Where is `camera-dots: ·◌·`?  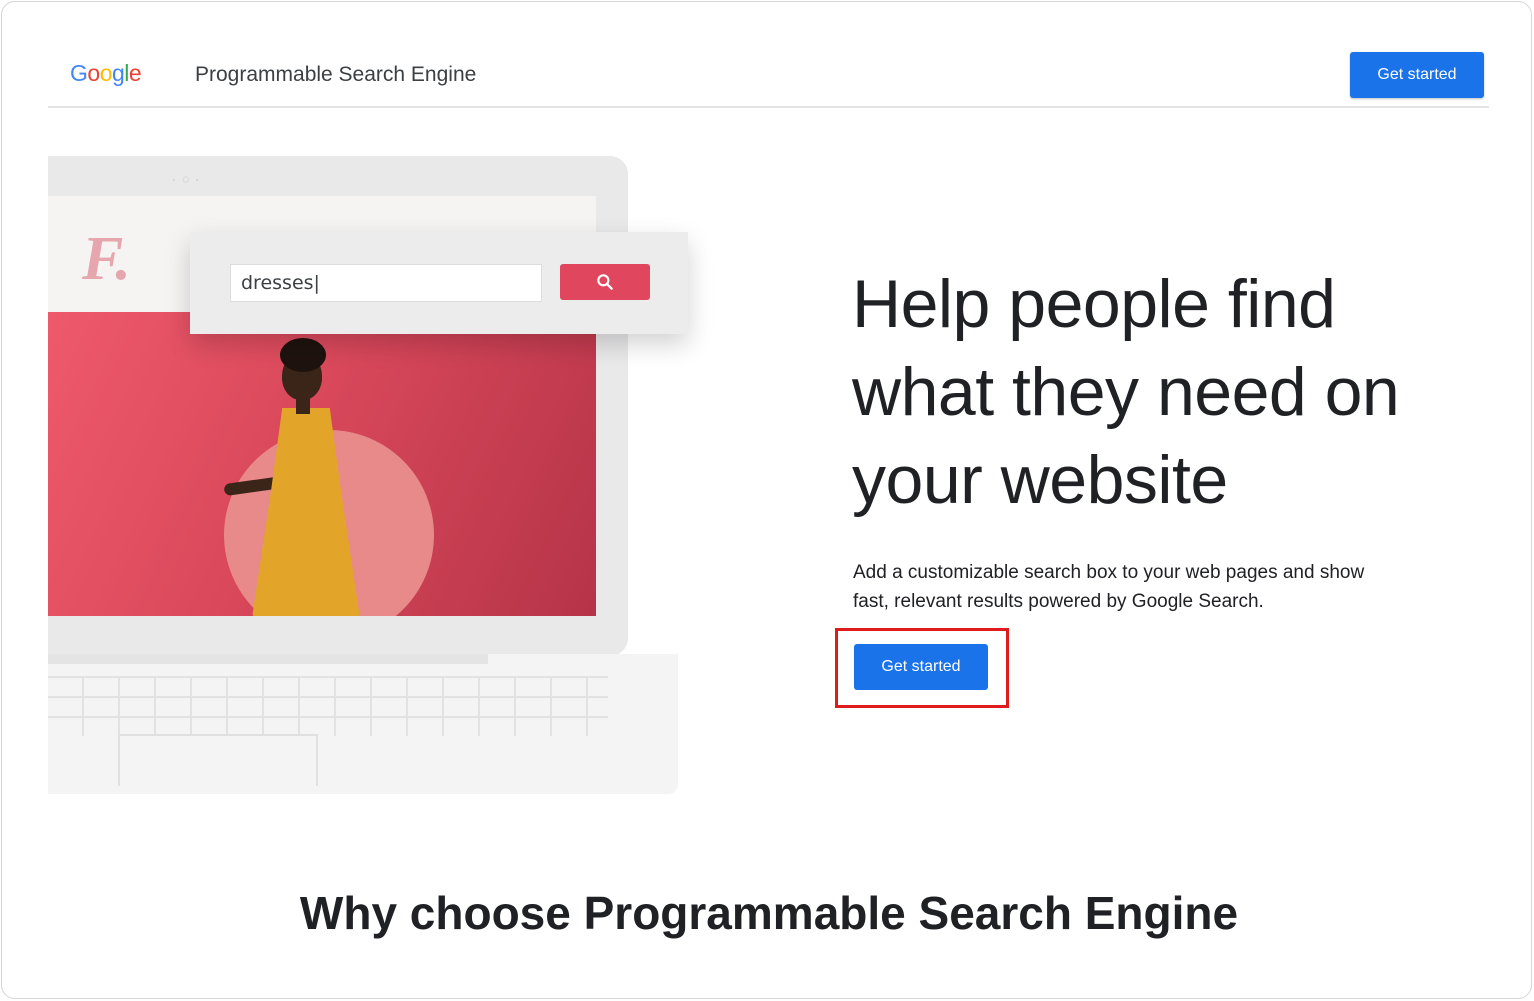
camera-dots: ·◌· is located at coordinates (189, 179).